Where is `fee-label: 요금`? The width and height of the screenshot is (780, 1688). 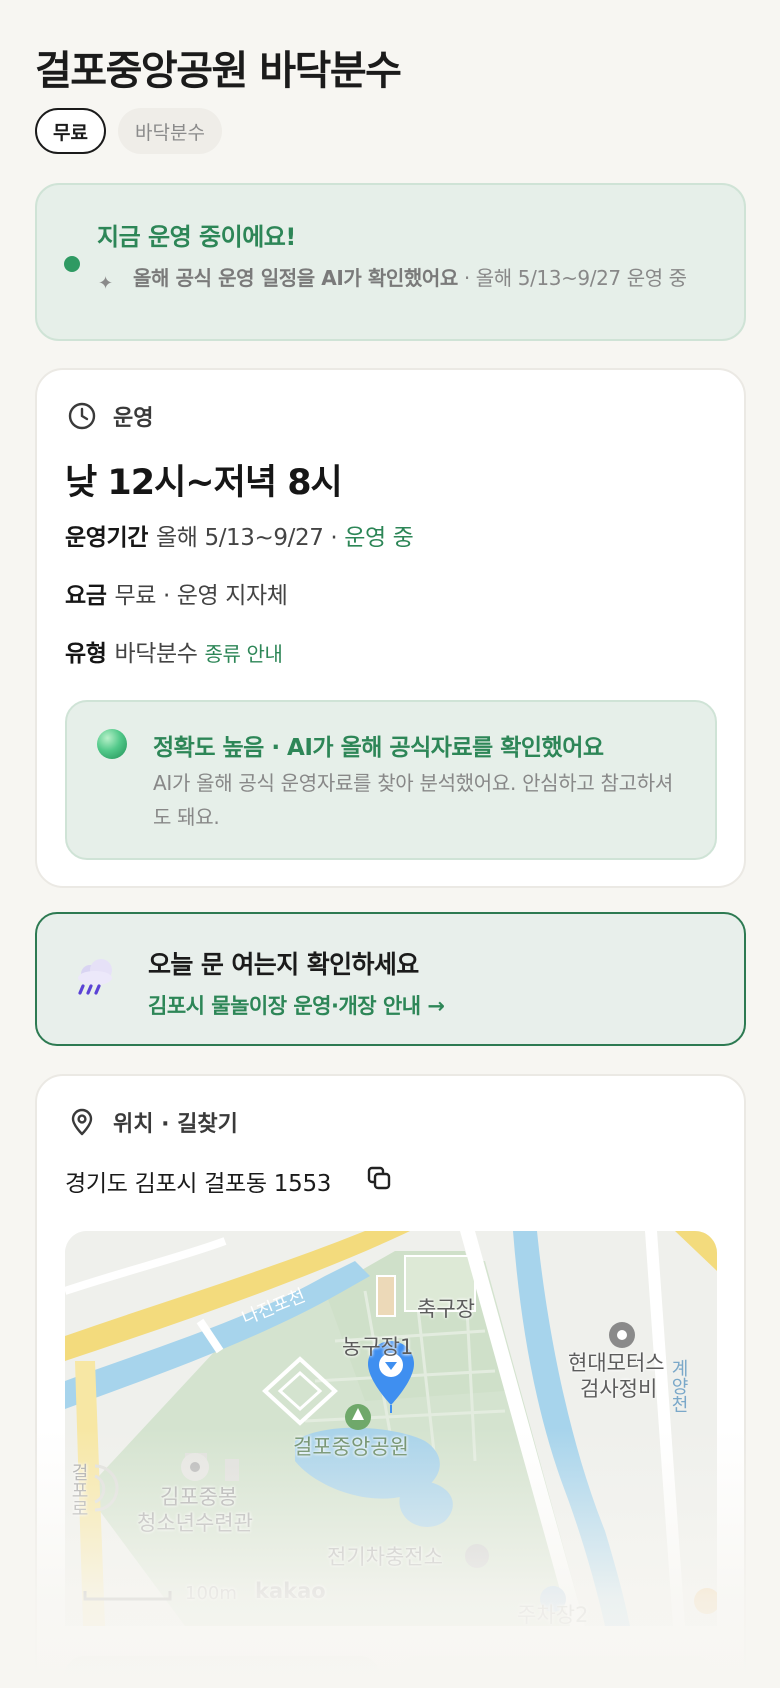 fee-label: 요금 is located at coordinates (86, 596).